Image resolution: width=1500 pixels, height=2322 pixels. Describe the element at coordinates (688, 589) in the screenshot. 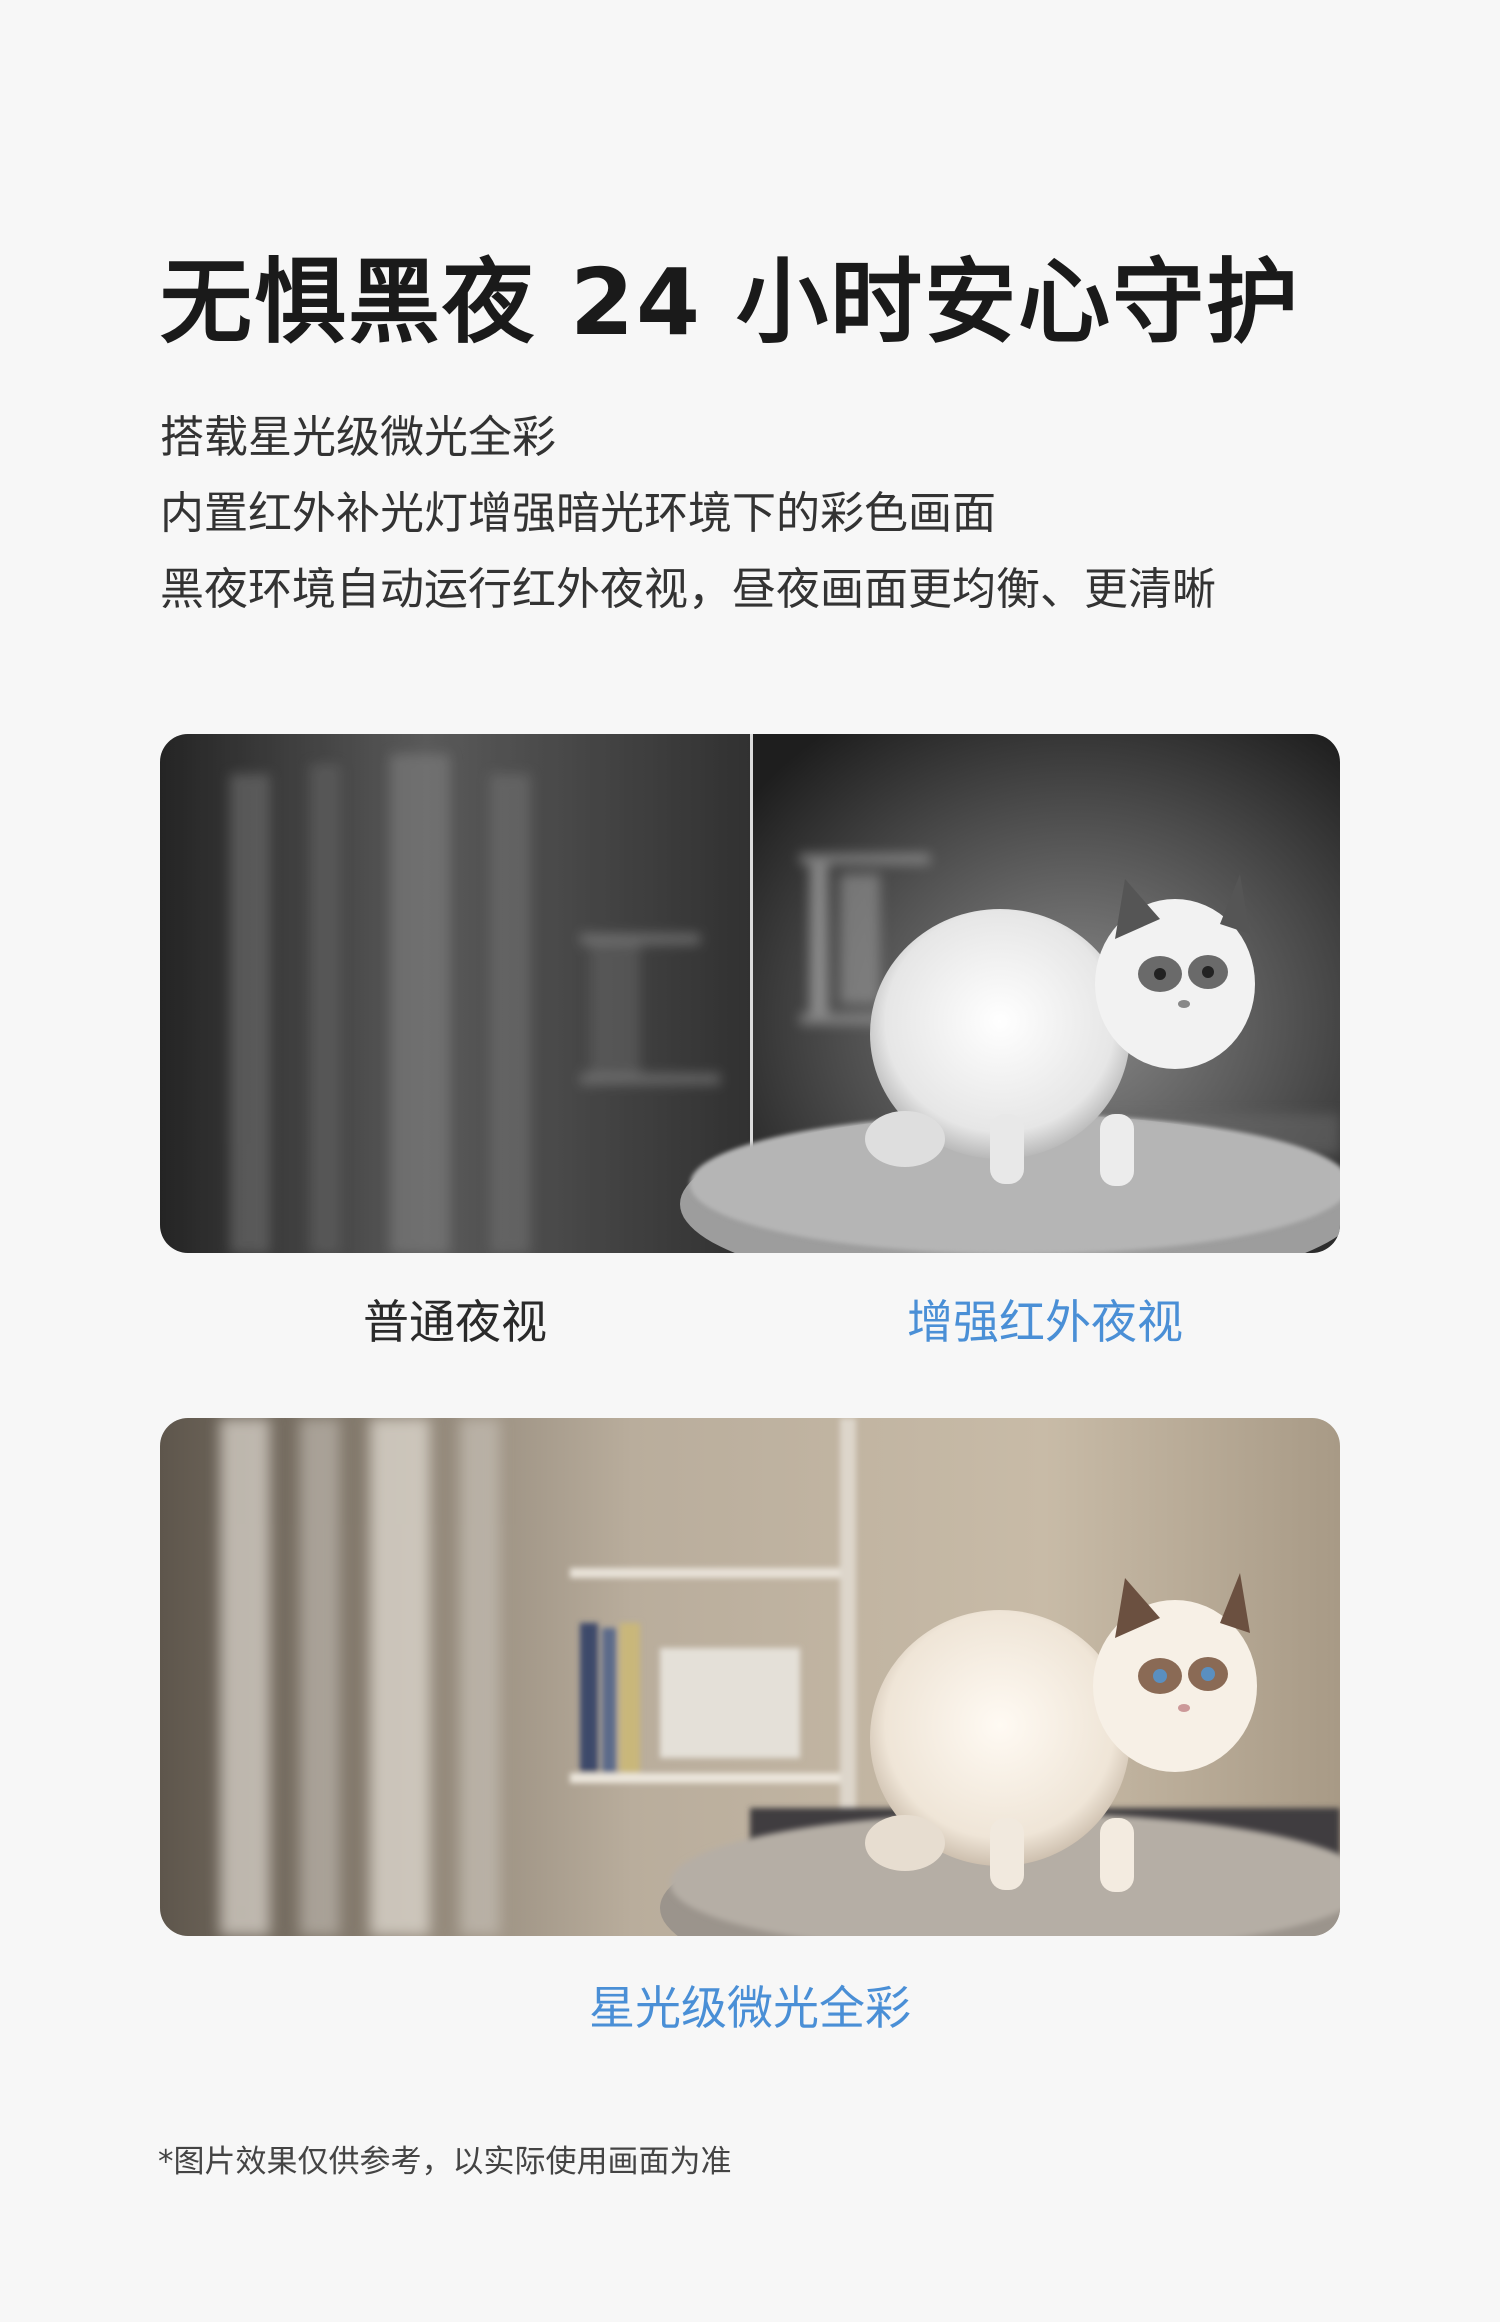

I see `description-line-3: 黑夜环境自动运行红外夜视，昼夜画面更均衡、更清晰` at that location.